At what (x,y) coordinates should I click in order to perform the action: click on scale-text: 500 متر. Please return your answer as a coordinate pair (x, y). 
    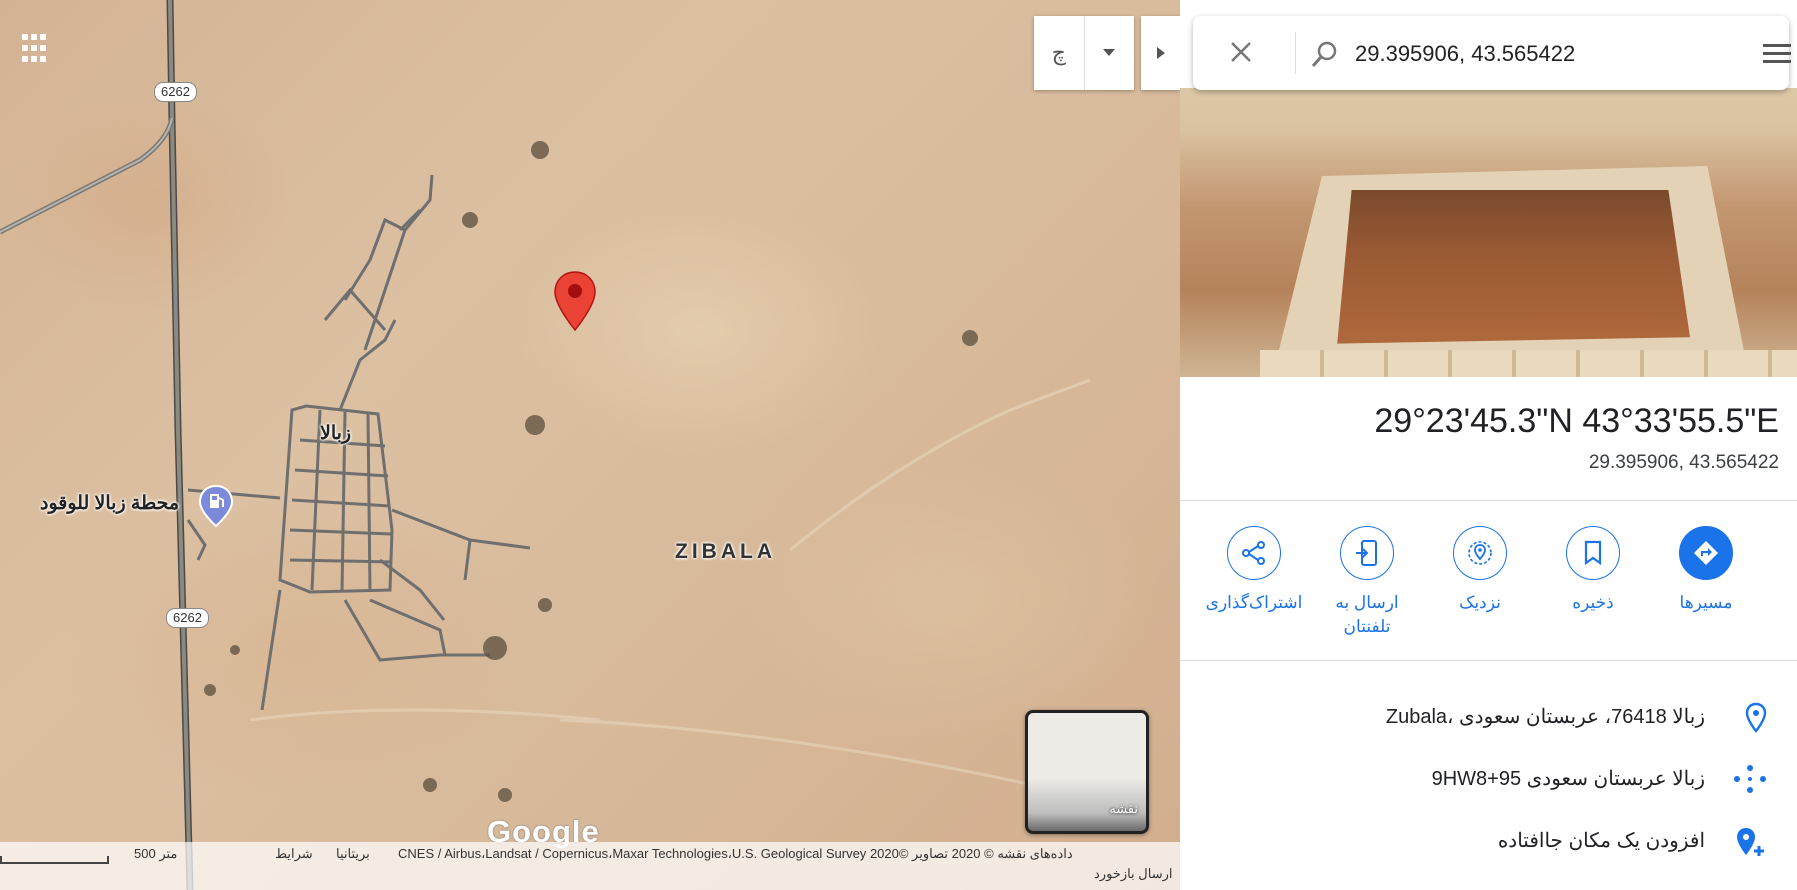
    Looking at the image, I should click on (155, 854).